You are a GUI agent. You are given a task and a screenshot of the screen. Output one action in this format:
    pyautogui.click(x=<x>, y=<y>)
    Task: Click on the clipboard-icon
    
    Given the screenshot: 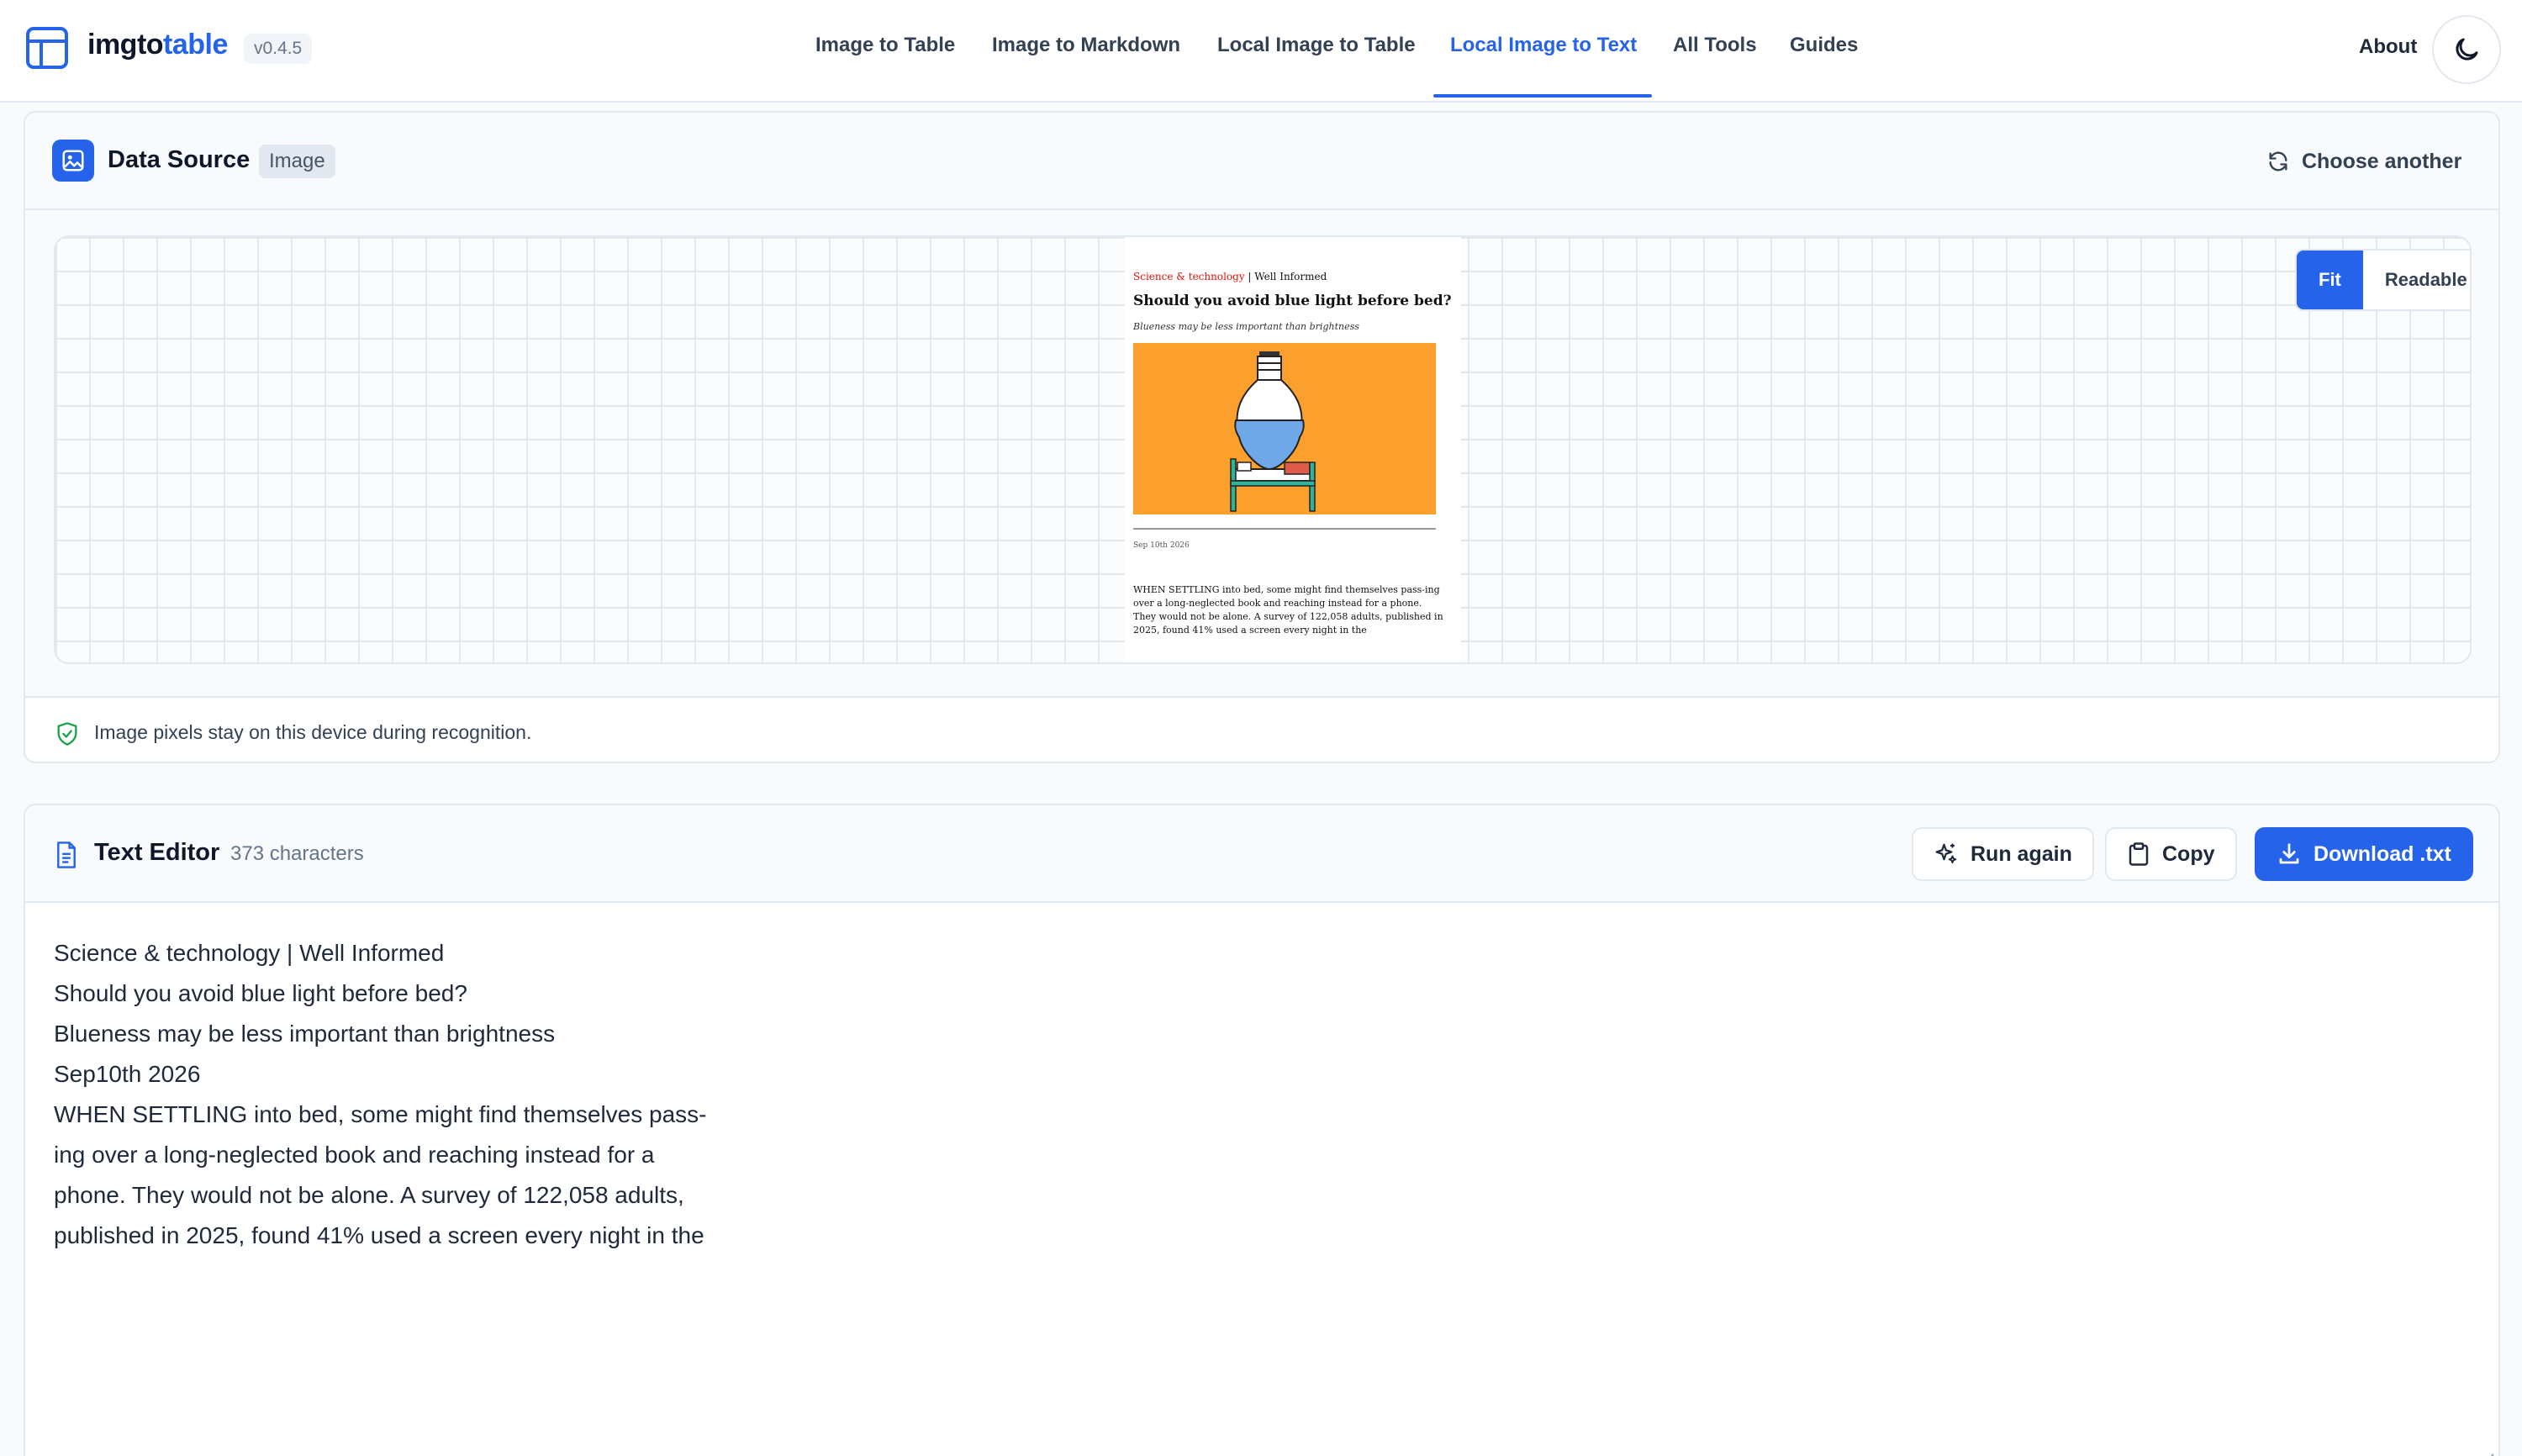 What is the action you would take?
    pyautogui.click(x=2139, y=854)
    